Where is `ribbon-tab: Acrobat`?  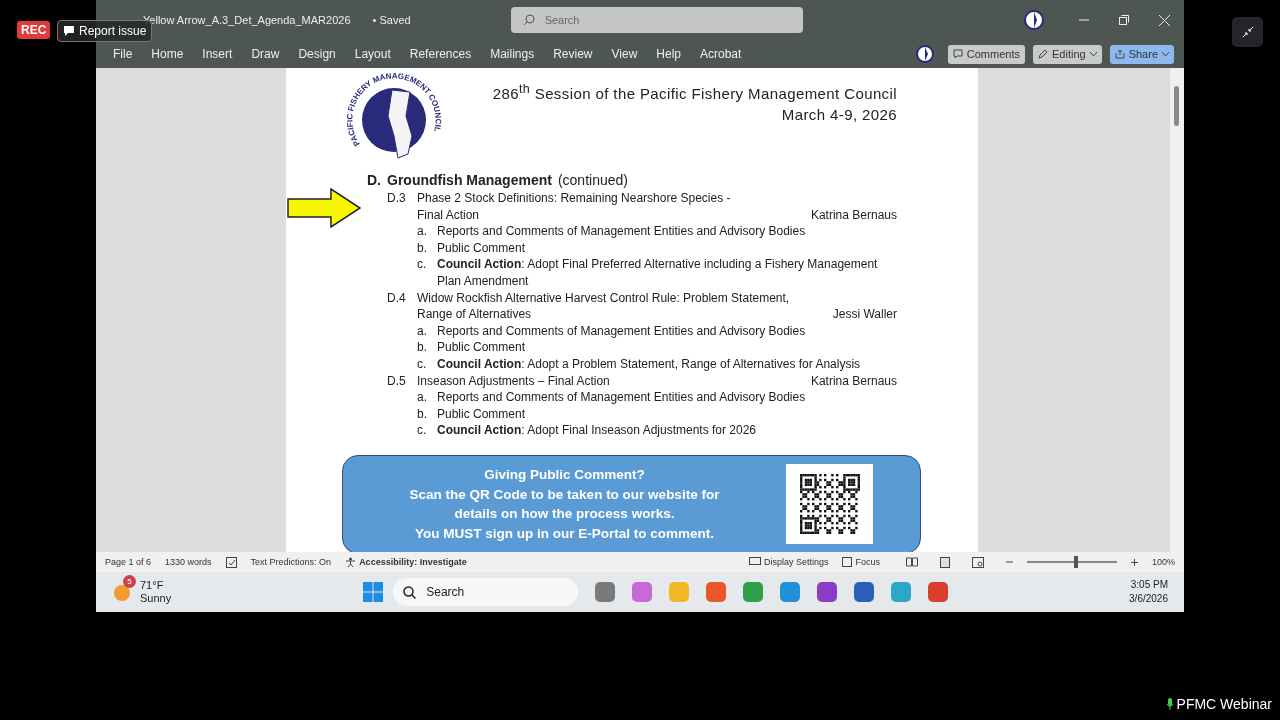
ribbon-tab: Acrobat is located at coordinates (721, 54).